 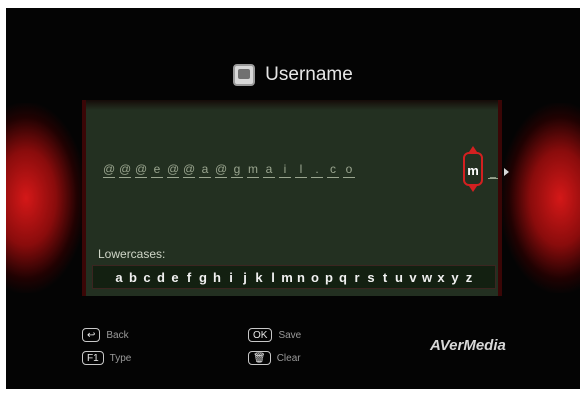 What do you see at coordinates (259, 358) in the screenshot?
I see `trash-key-icon: 🗑` at bounding box center [259, 358].